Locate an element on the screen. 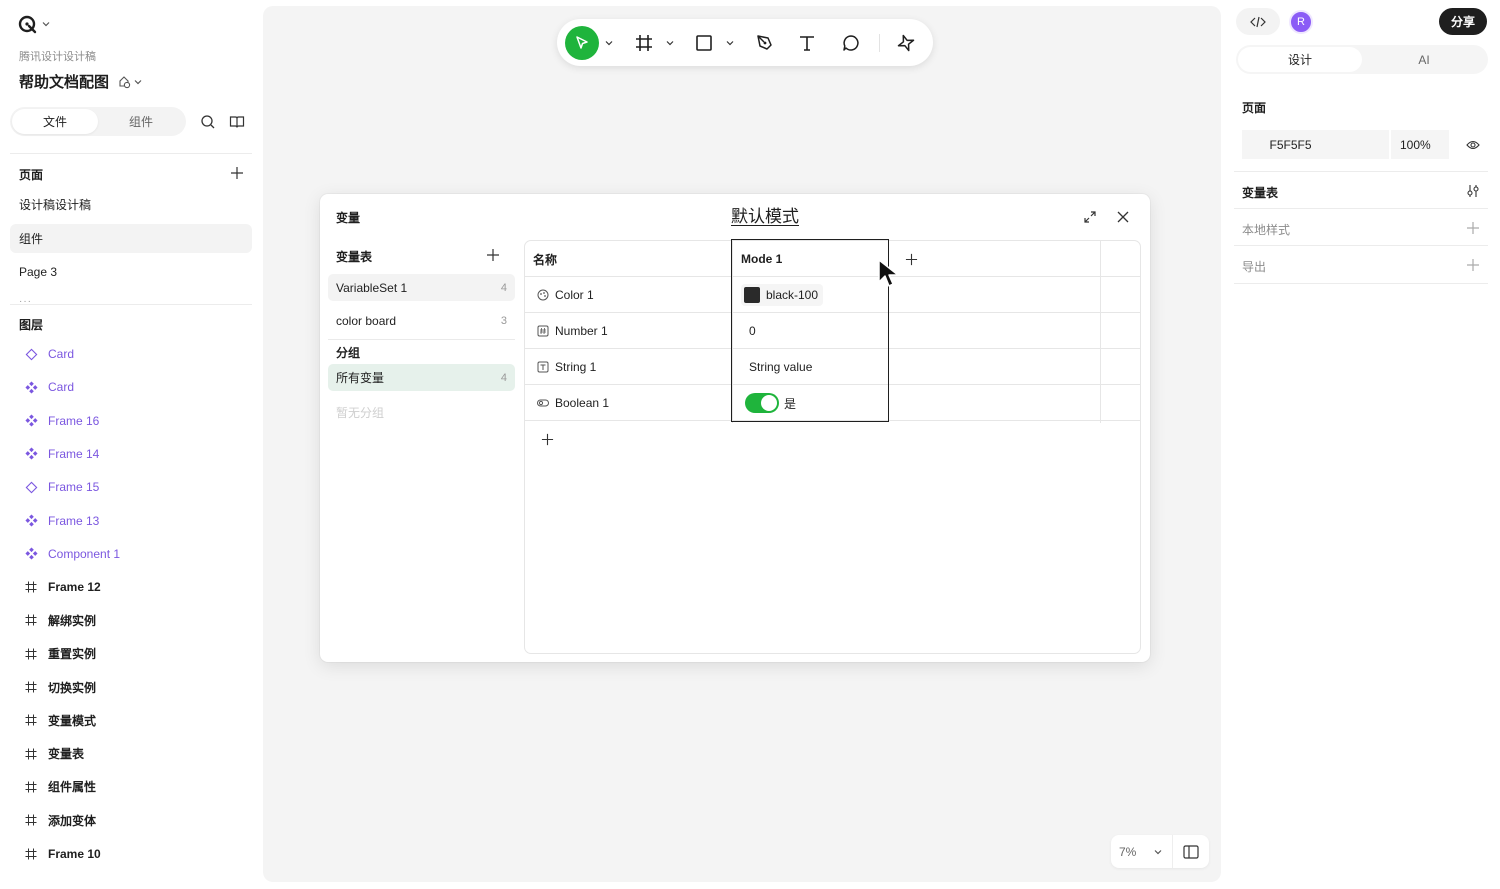 The height and width of the screenshot is (889, 1500). chevron-down-icon is located at coordinates (138, 81).